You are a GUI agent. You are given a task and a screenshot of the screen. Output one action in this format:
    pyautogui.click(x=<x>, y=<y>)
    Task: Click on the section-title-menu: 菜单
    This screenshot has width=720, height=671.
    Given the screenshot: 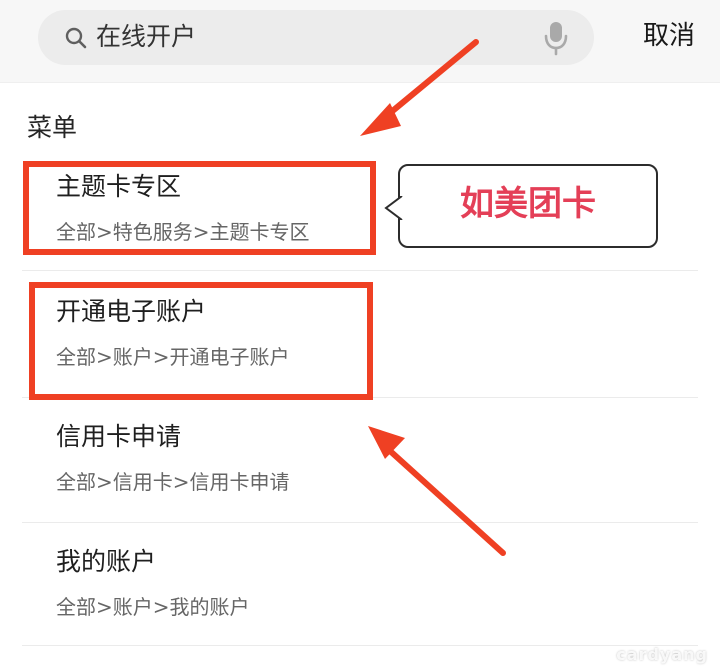 What is the action you would take?
    pyautogui.click(x=52, y=127)
    